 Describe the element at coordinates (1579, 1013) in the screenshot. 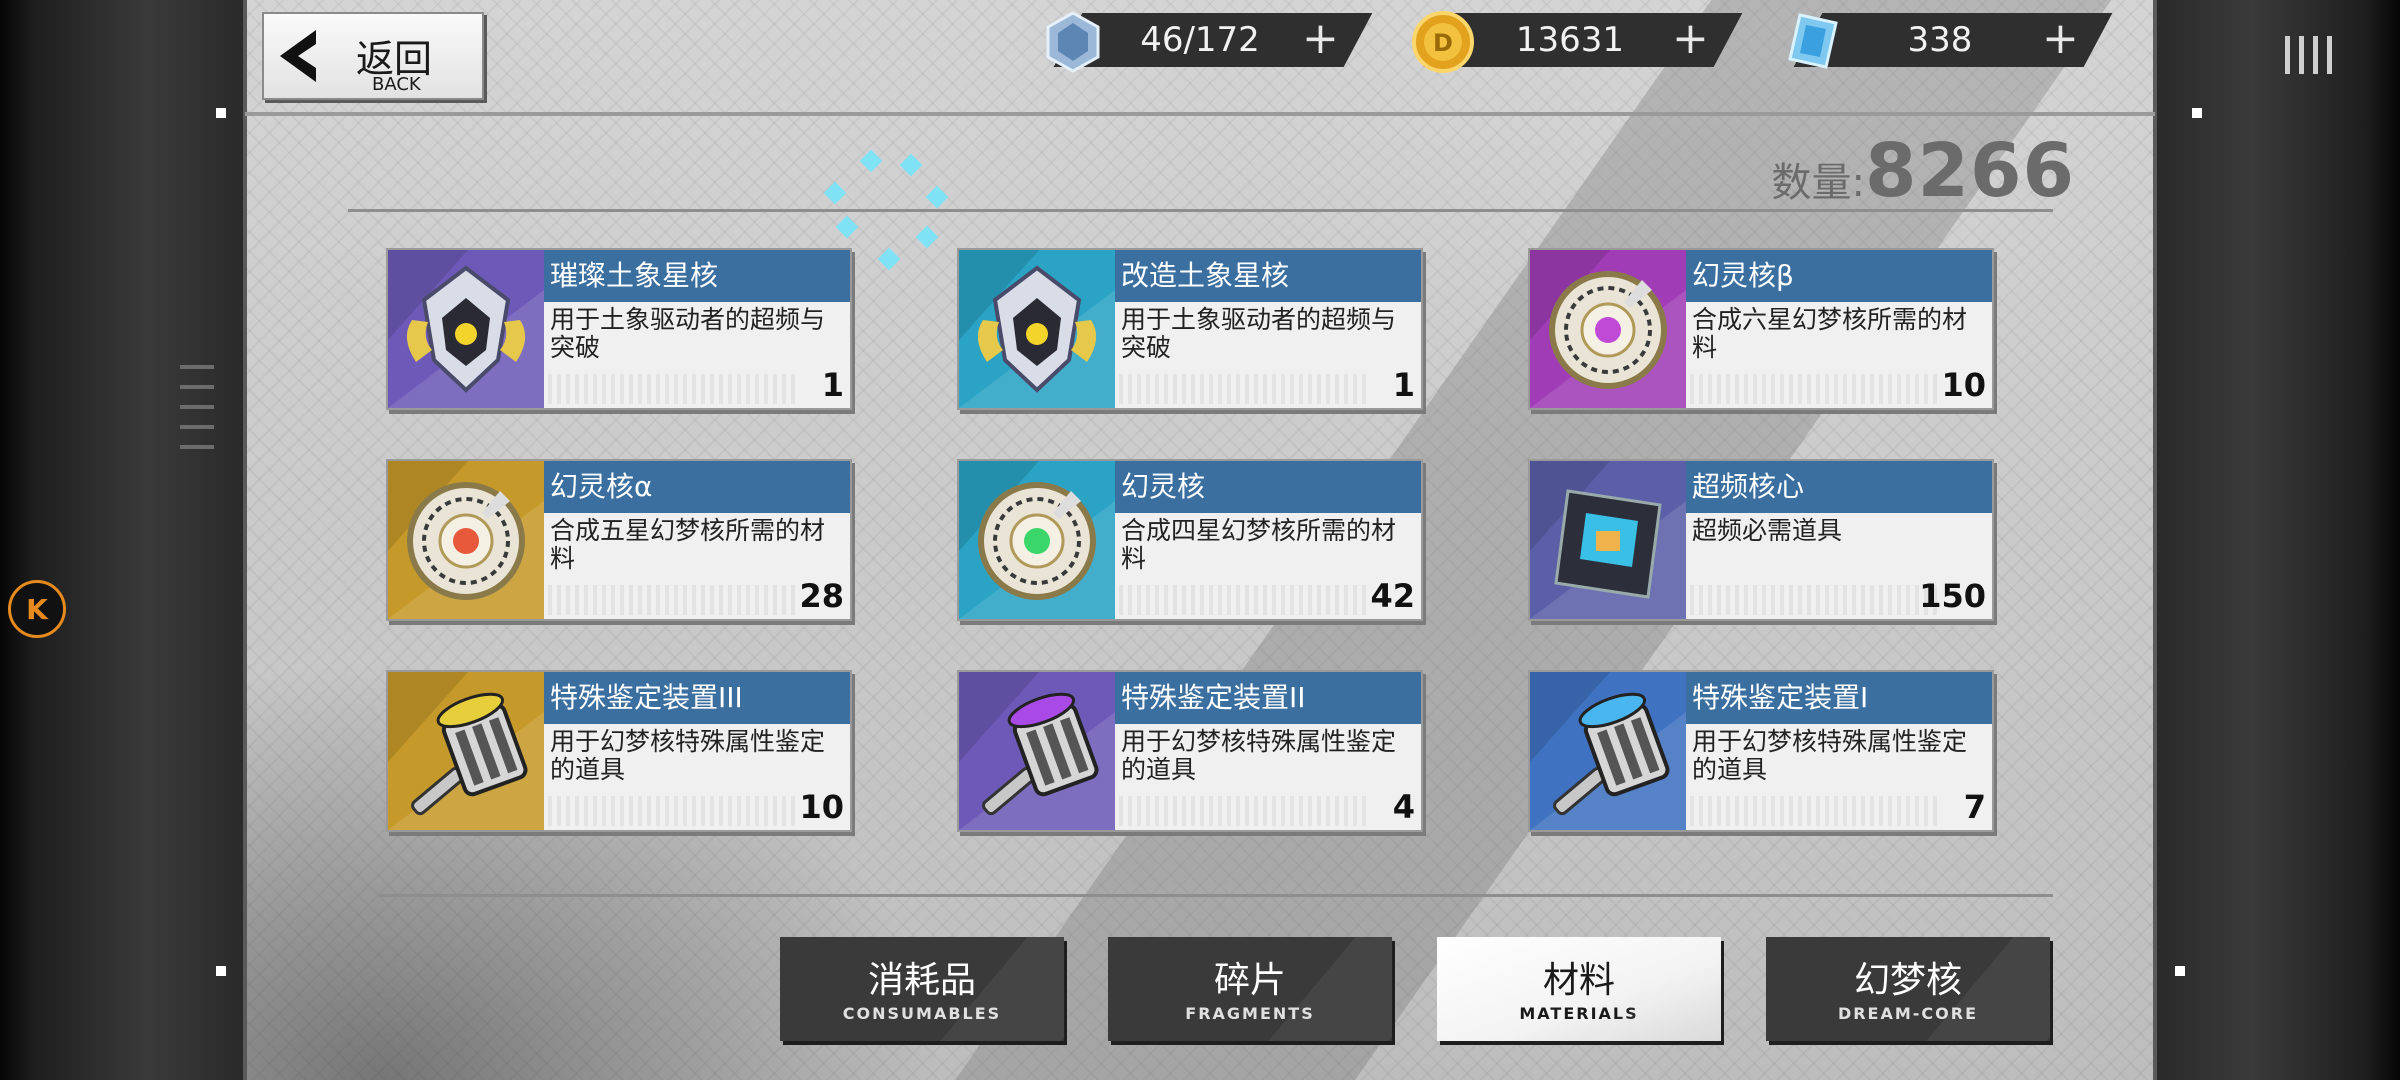

I see `tab-sublabel: MATERIALS` at that location.